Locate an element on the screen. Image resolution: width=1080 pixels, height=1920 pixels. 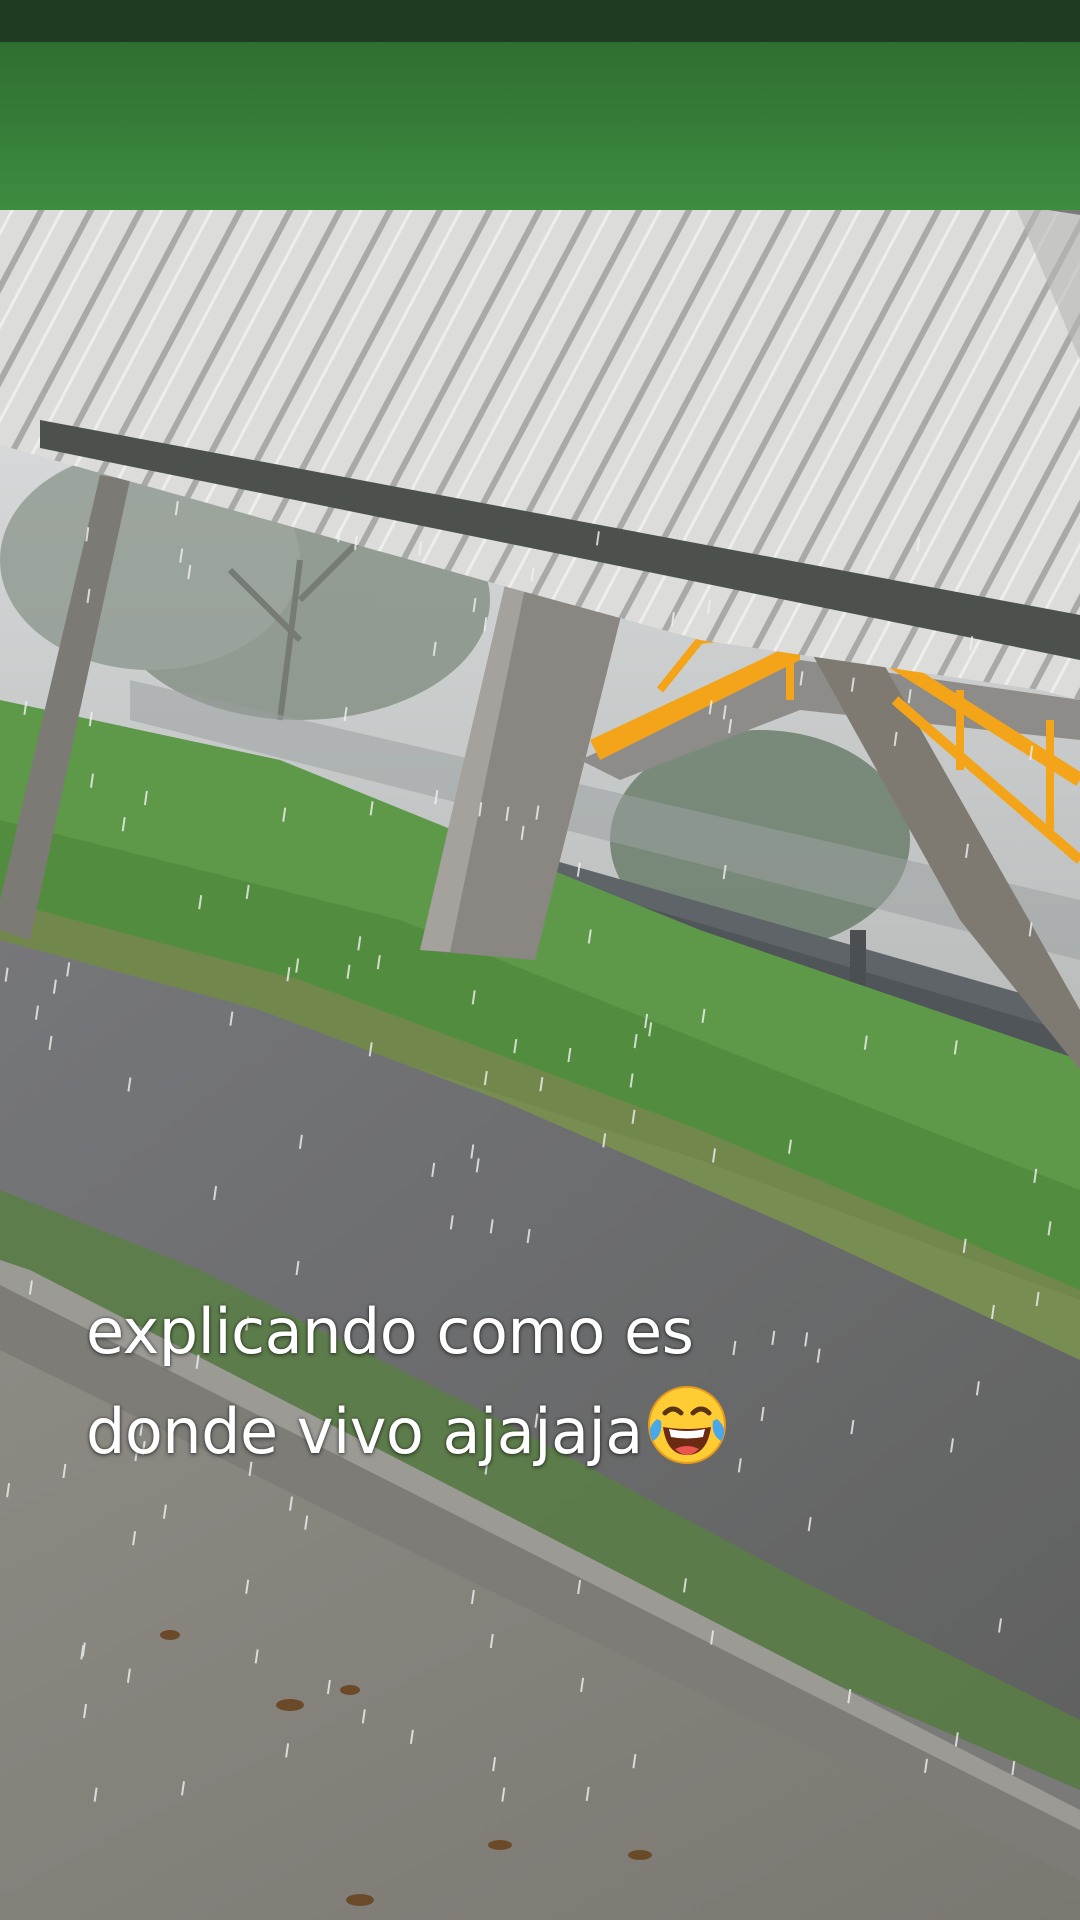
caption-line-2: donde vivo ajajaja is located at coordinates (536, 1439).